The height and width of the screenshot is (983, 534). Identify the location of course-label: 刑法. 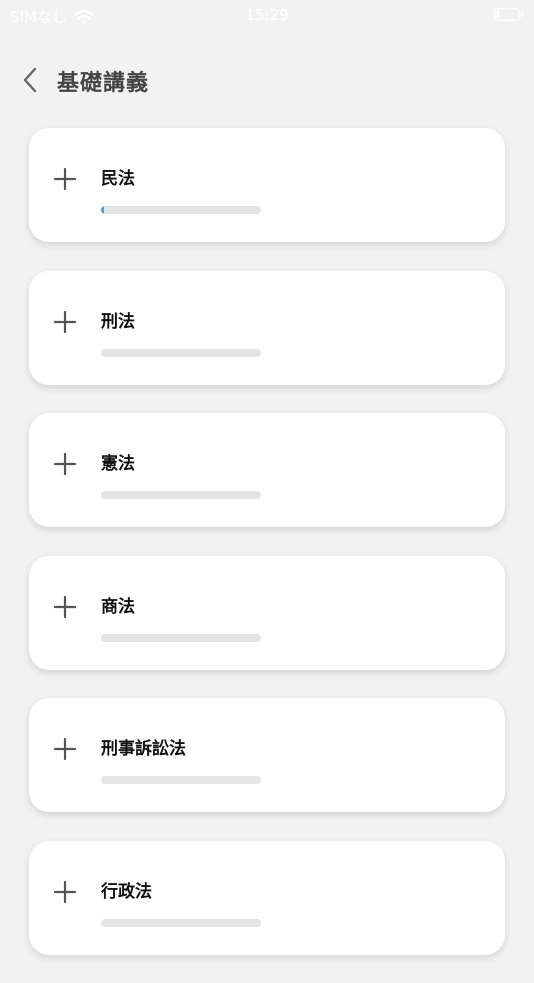
(118, 321).